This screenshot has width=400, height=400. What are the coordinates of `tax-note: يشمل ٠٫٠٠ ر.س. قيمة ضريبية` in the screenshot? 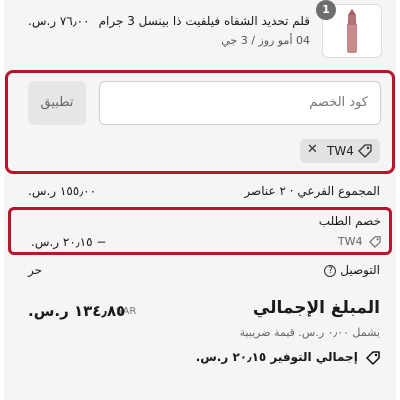 It's located at (309, 332).